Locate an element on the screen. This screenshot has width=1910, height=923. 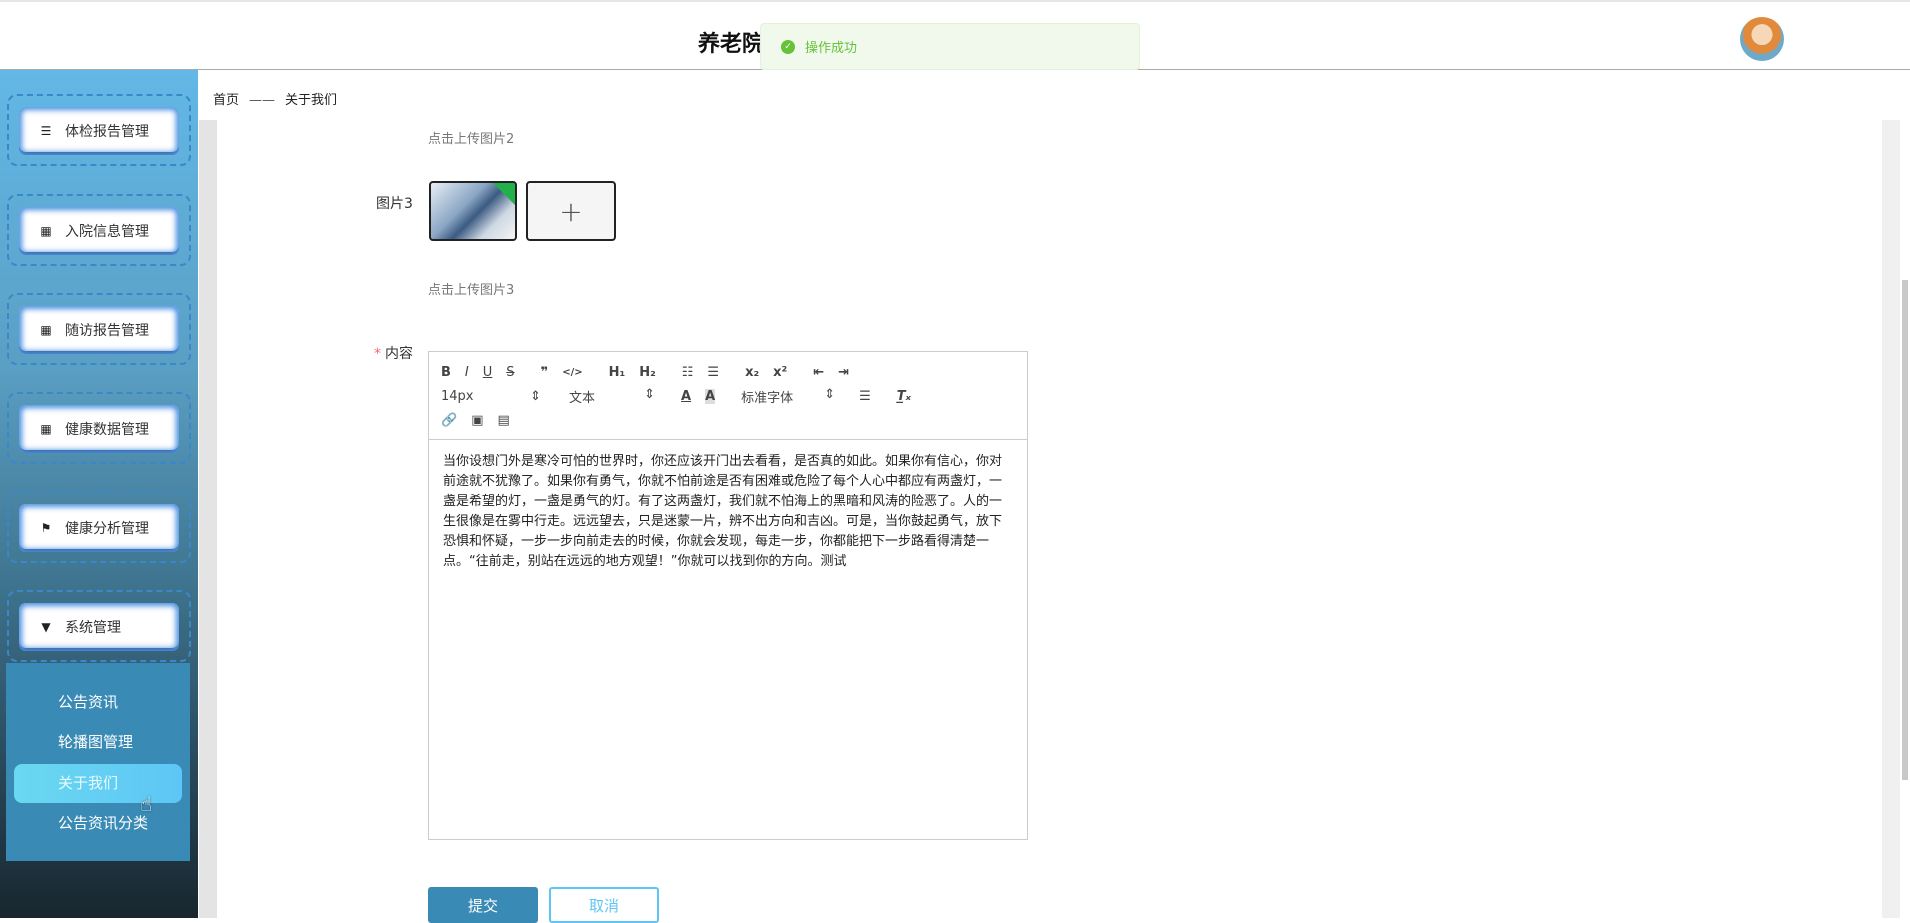
brush-icon: ▼ is located at coordinates (46, 627).